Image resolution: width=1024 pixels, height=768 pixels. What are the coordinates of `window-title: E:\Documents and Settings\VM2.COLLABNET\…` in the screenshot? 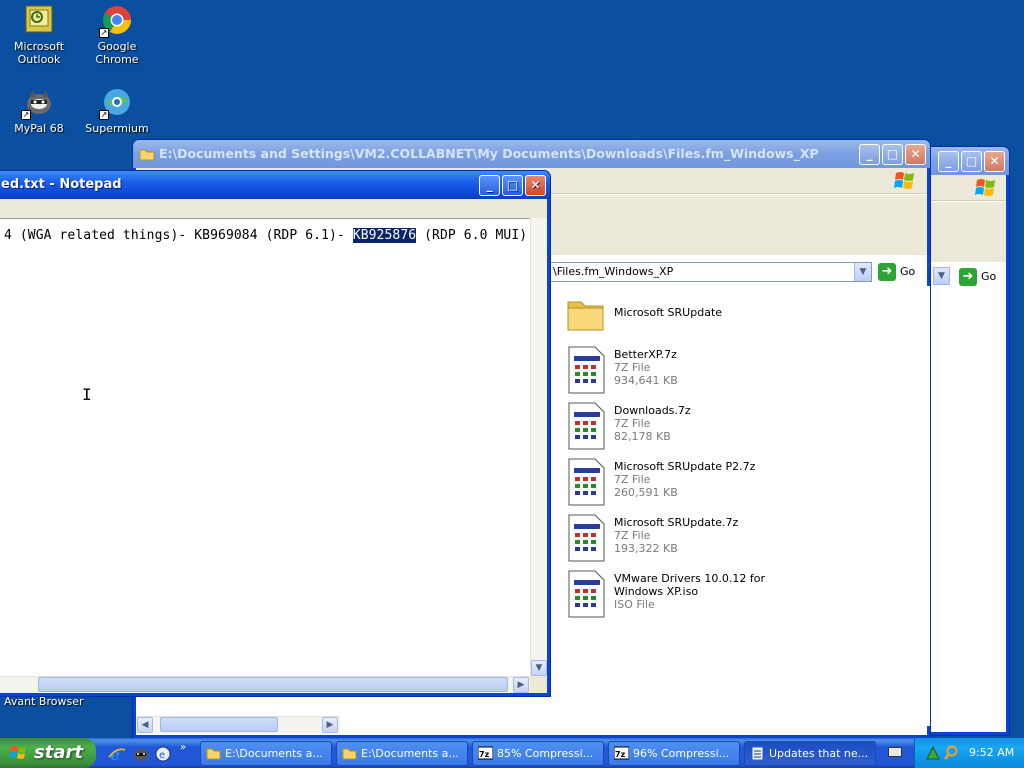 It's located at (489, 153).